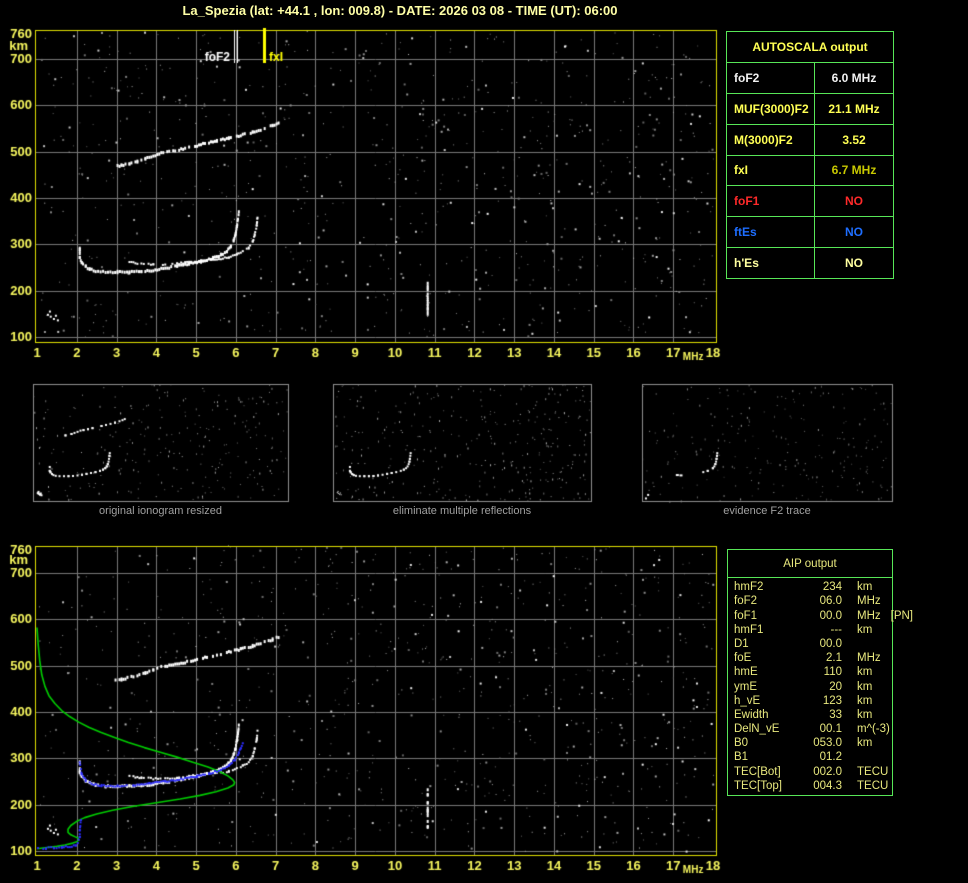  Describe the element at coordinates (770, 139) in the screenshot. I see `param-label: M(3000)F2` at that location.